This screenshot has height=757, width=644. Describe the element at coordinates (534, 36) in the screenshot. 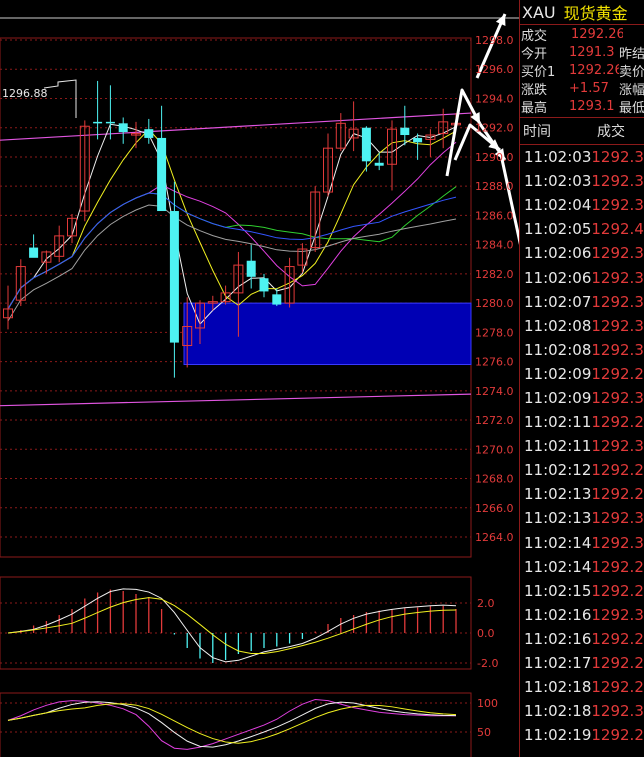

I see `quote-label: 成交` at that location.